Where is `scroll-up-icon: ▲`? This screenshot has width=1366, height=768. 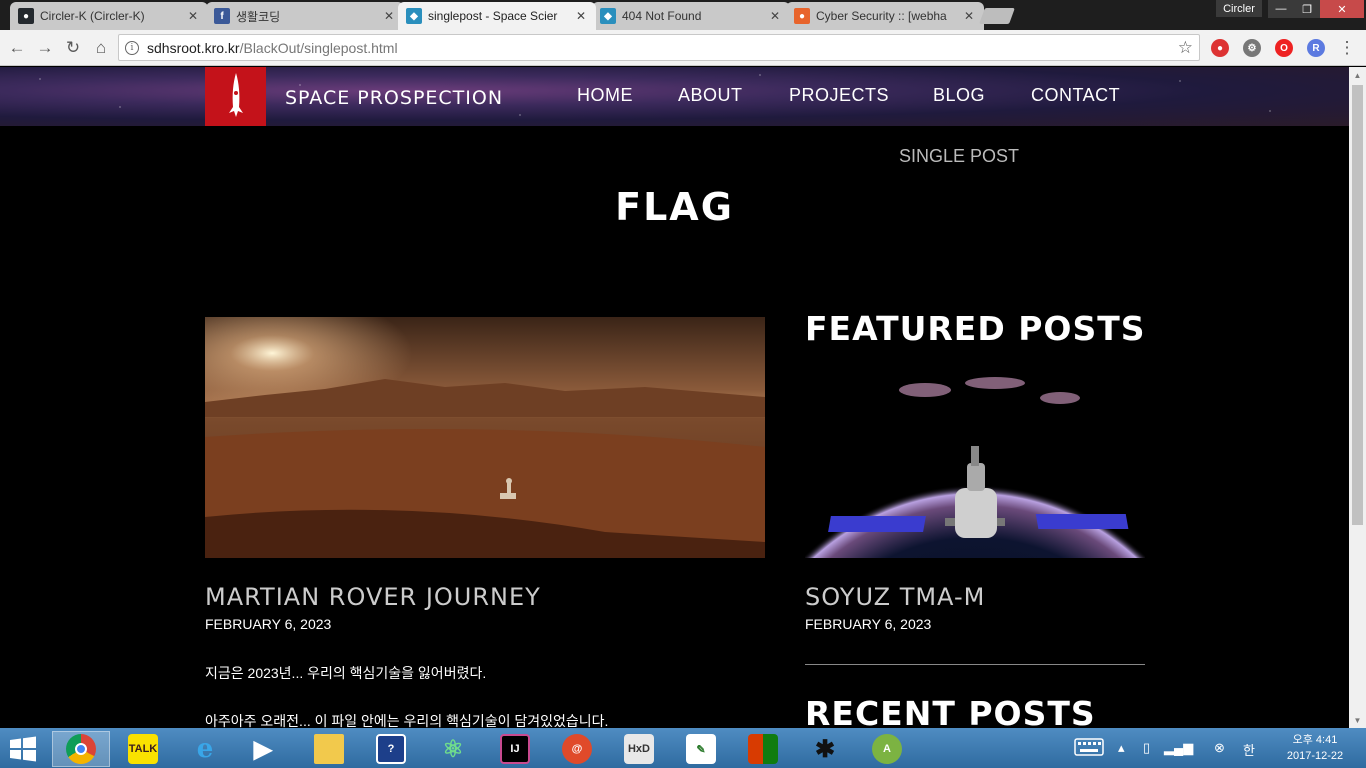 scroll-up-icon: ▲ is located at coordinates (1357, 75).